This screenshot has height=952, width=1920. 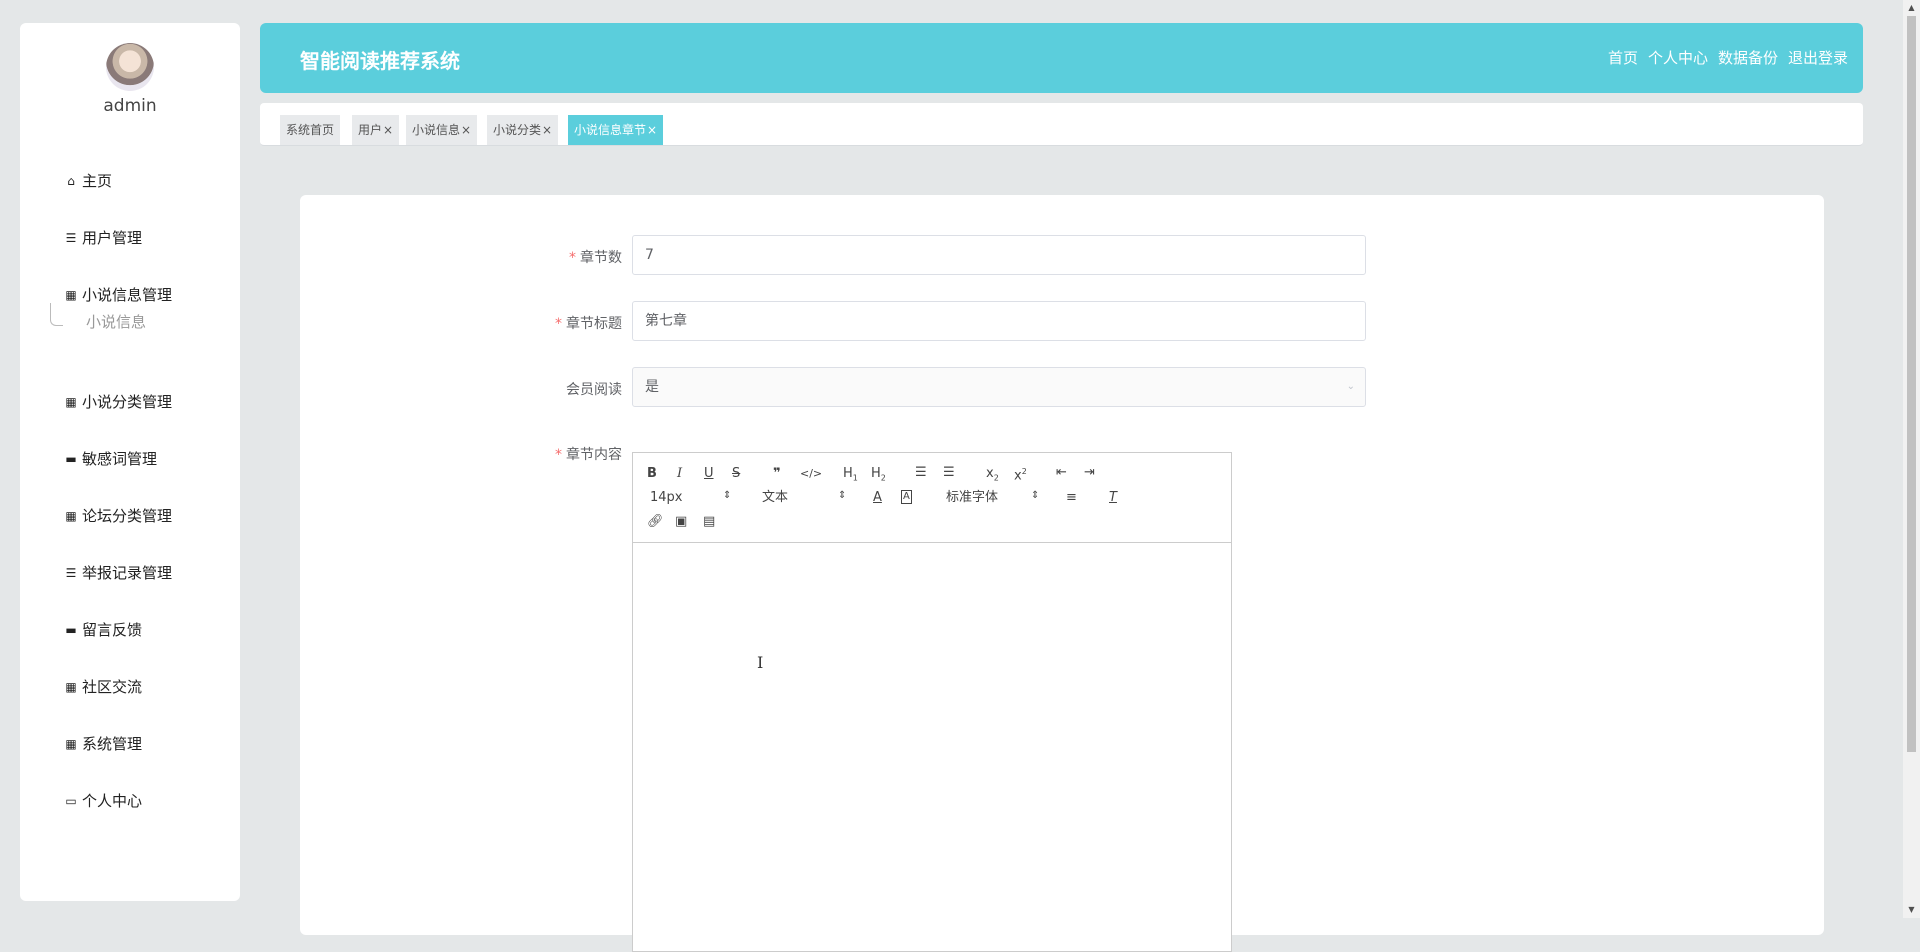 What do you see at coordinates (1911, 910) in the screenshot?
I see `scroll-down-arrow-icon: ▼` at bounding box center [1911, 910].